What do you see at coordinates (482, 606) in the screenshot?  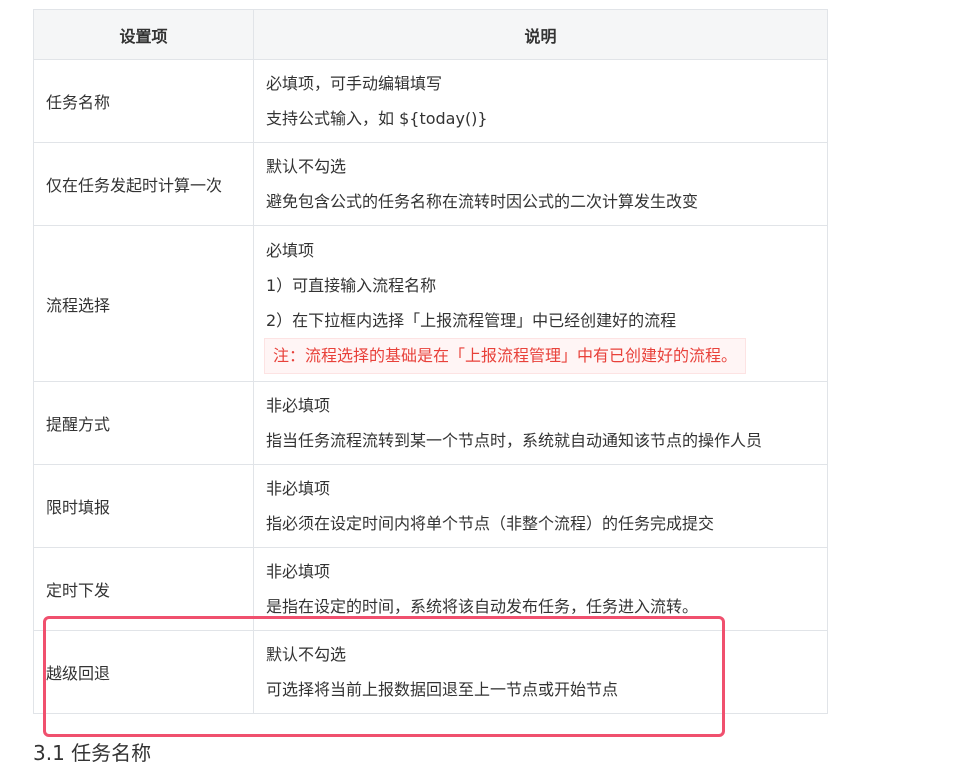 I see `description-line: 是指在设定的时间，系统将该自动发布任务，任务进入流转。` at bounding box center [482, 606].